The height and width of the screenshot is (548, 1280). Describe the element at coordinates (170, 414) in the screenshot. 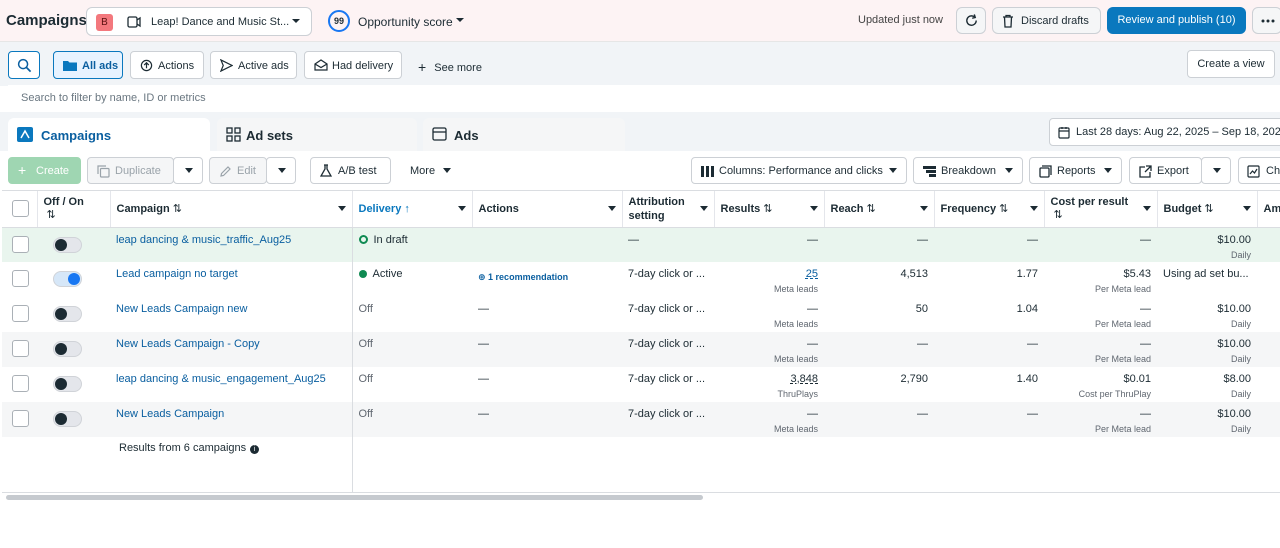

I see `campaign-name-link: New Leads Campaign` at that location.